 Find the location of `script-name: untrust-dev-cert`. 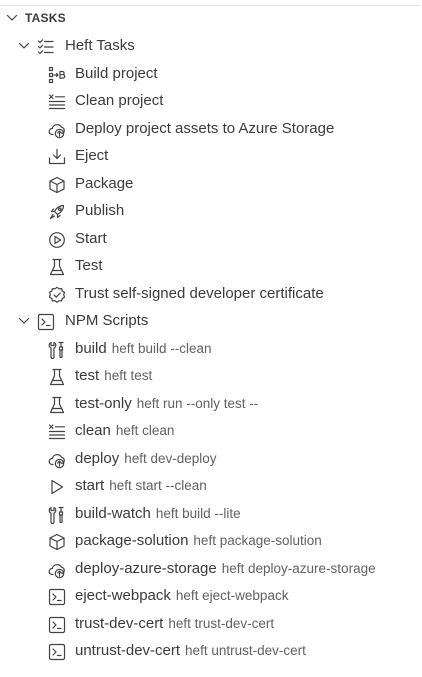

script-name: untrust-dev-cert is located at coordinates (128, 650).